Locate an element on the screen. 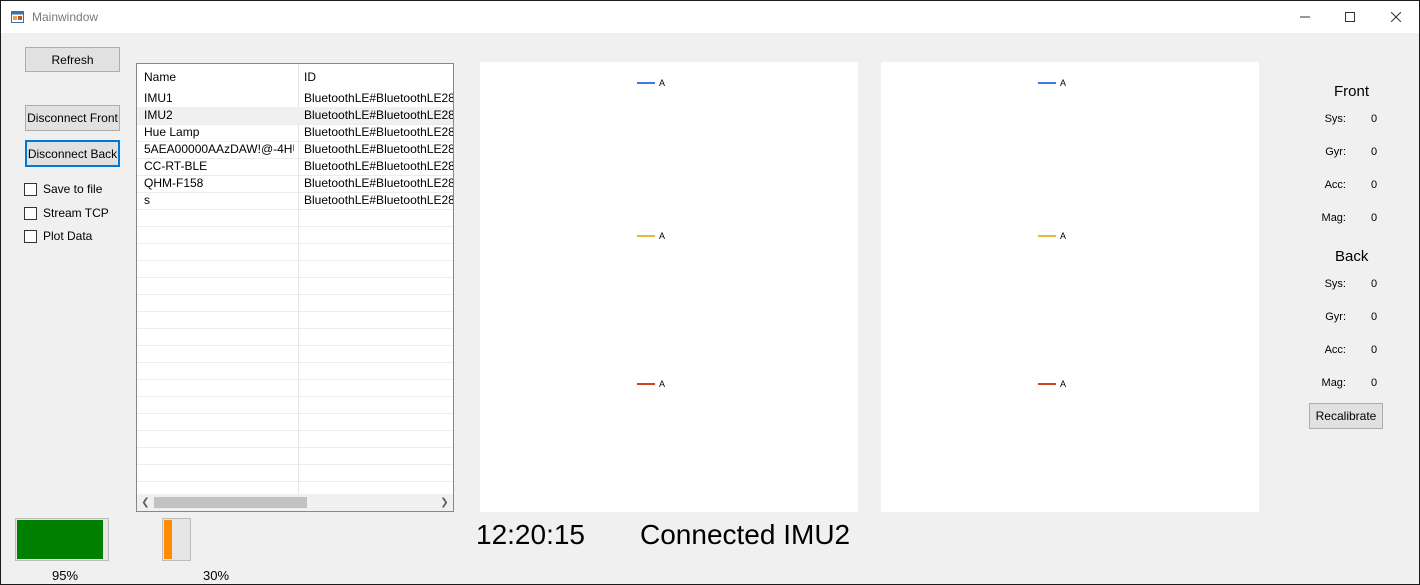 Image resolution: width=1420 pixels, height=585 pixels. device-row: IMU2 BluetoothLE#BluetoothLE28:7f is located at coordinates (295, 115).